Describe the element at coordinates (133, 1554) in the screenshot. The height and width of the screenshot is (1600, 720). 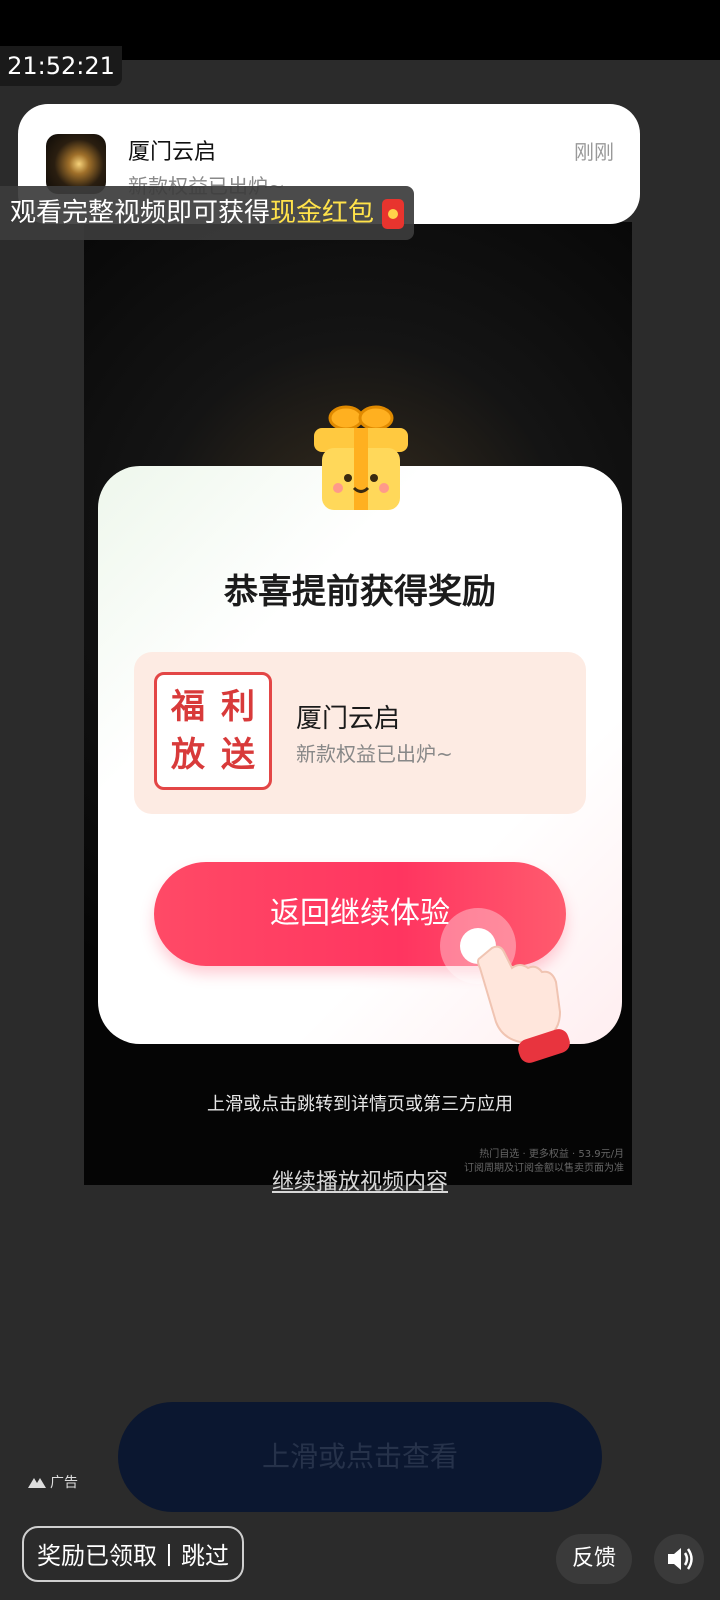
I see `skip-button: 奖励已领取丨跳过` at that location.